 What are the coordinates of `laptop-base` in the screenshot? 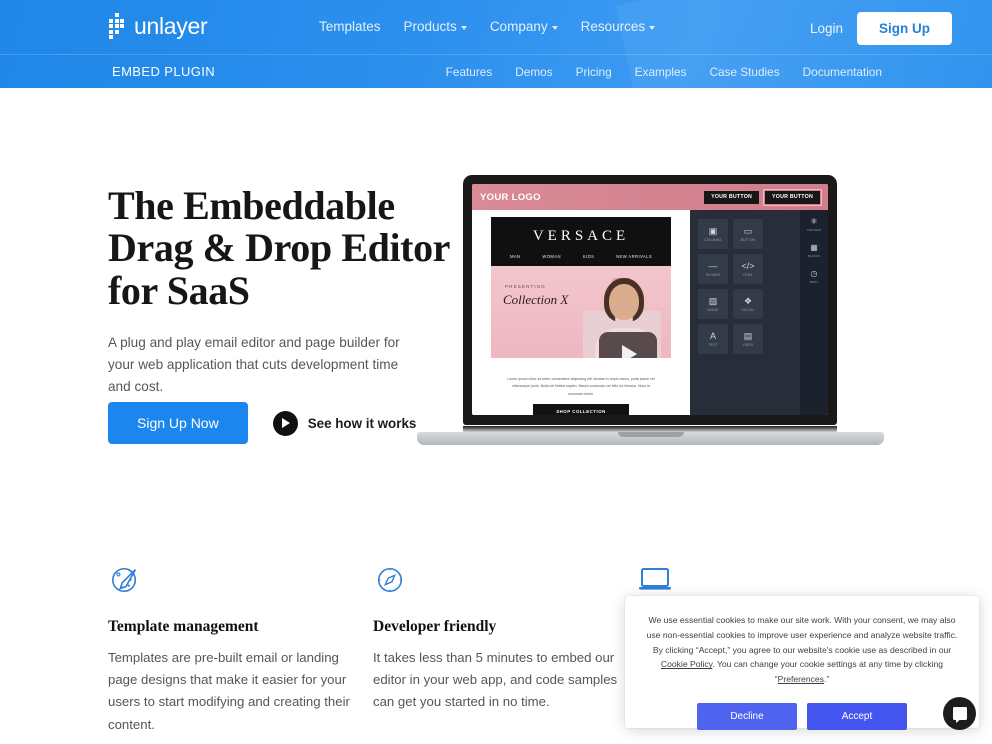 It's located at (650, 438).